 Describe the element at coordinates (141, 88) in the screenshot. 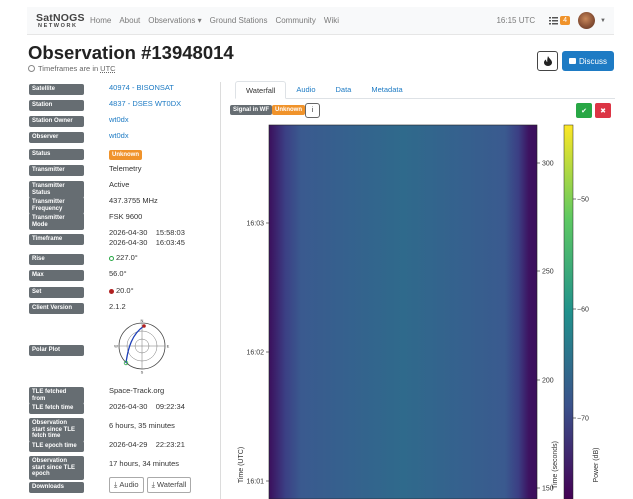

I see `satellite-link: 40974 - BISONSAT` at that location.